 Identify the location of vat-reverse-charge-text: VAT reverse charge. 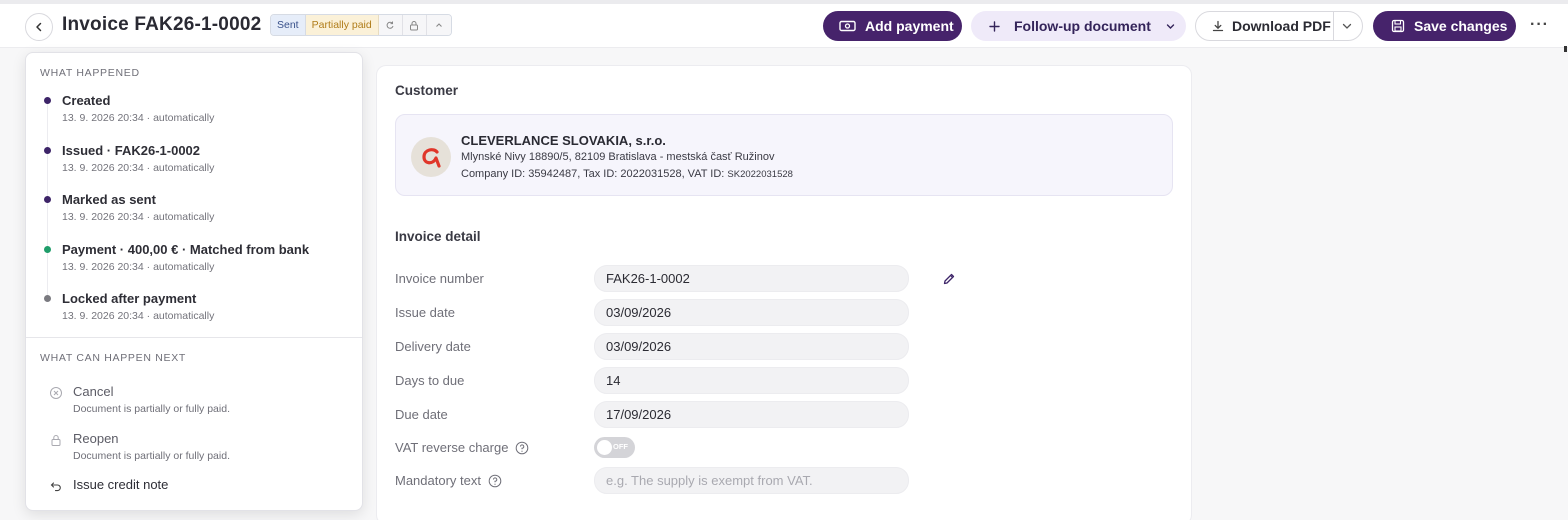
(452, 447).